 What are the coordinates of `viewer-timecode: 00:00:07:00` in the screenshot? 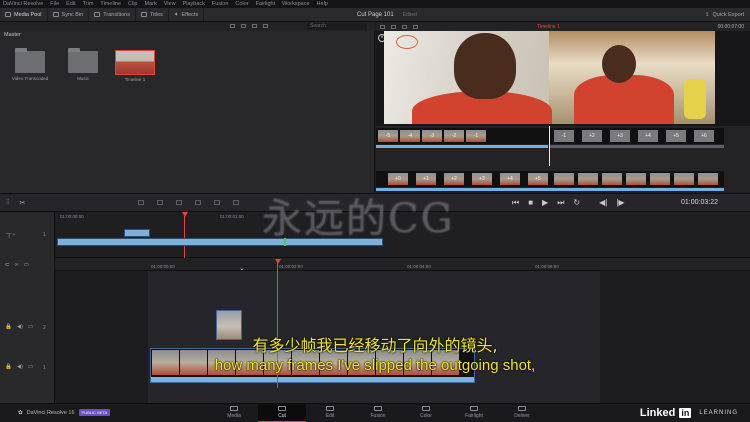 It's located at (730, 26).